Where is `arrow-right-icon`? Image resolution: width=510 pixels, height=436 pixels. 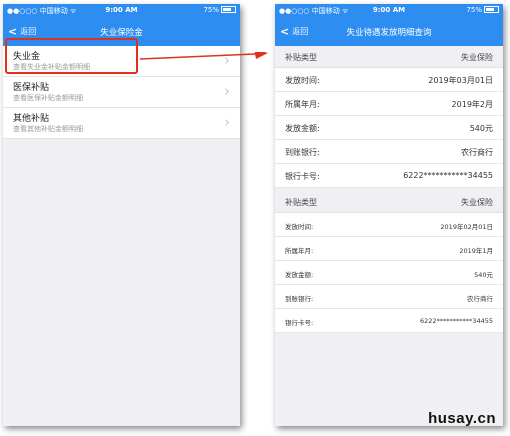 arrow-right-icon is located at coordinates (204, 56).